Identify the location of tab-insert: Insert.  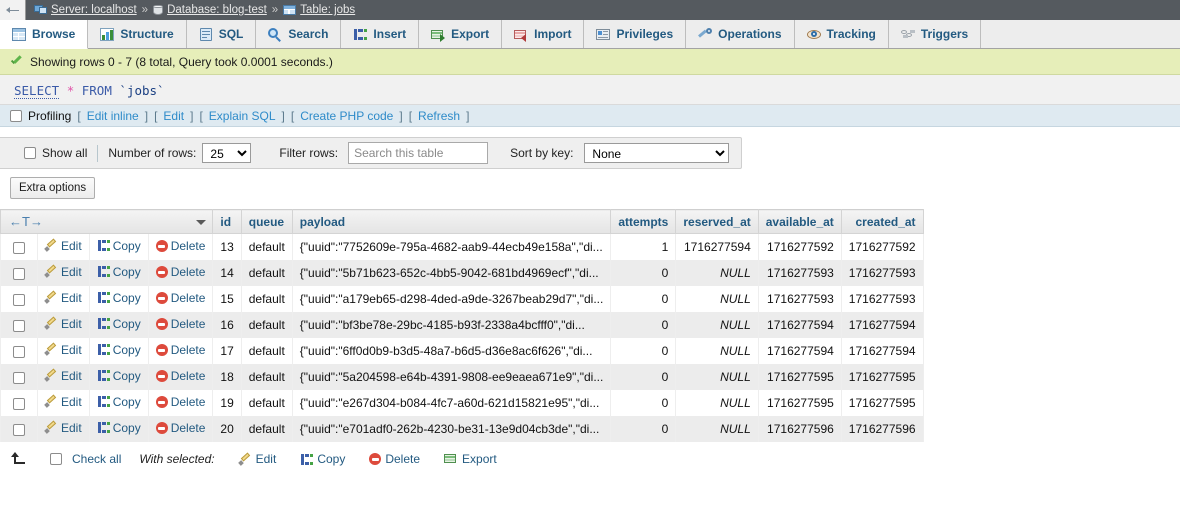
(380, 34).